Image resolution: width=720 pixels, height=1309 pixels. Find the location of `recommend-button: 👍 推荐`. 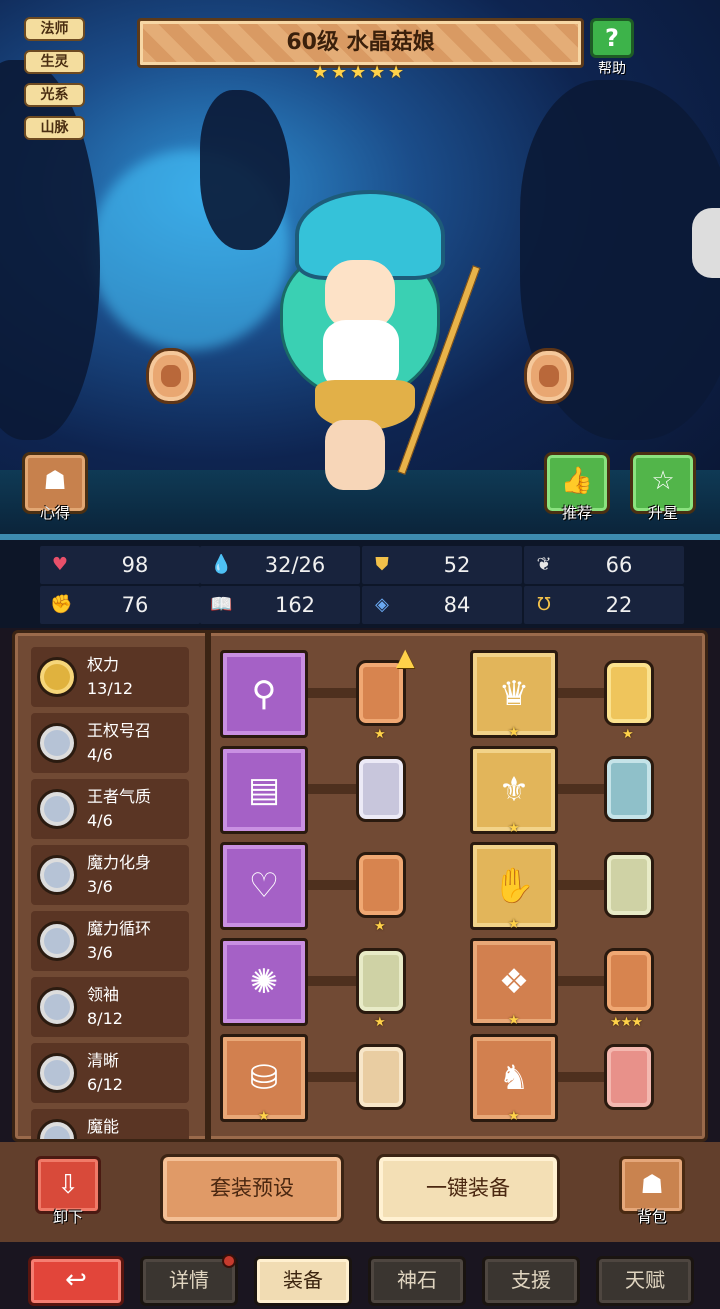

recommend-button: 👍 推荐 is located at coordinates (577, 492).